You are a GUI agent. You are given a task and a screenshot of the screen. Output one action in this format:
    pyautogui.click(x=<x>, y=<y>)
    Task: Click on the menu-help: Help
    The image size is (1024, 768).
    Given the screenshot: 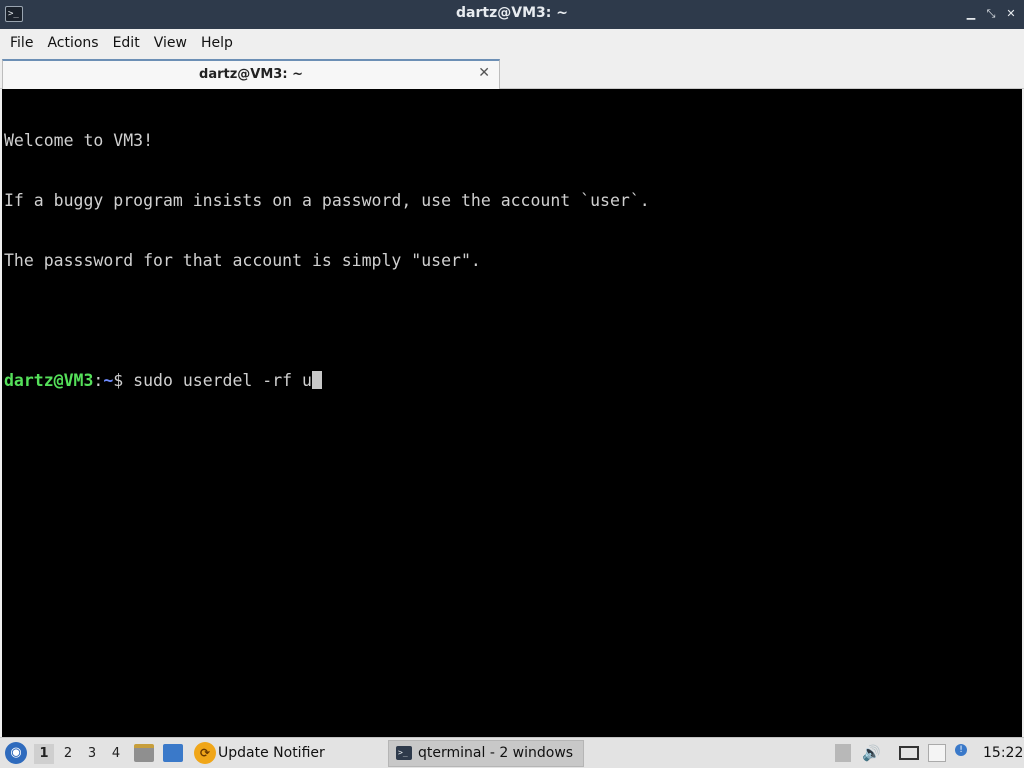 What is the action you would take?
    pyautogui.click(x=217, y=43)
    